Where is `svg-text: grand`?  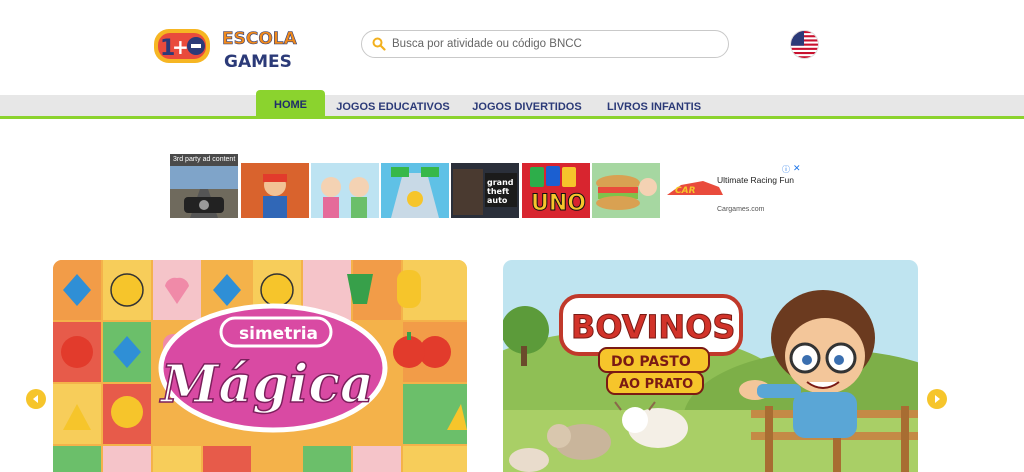 svg-text: grand is located at coordinates (500, 182).